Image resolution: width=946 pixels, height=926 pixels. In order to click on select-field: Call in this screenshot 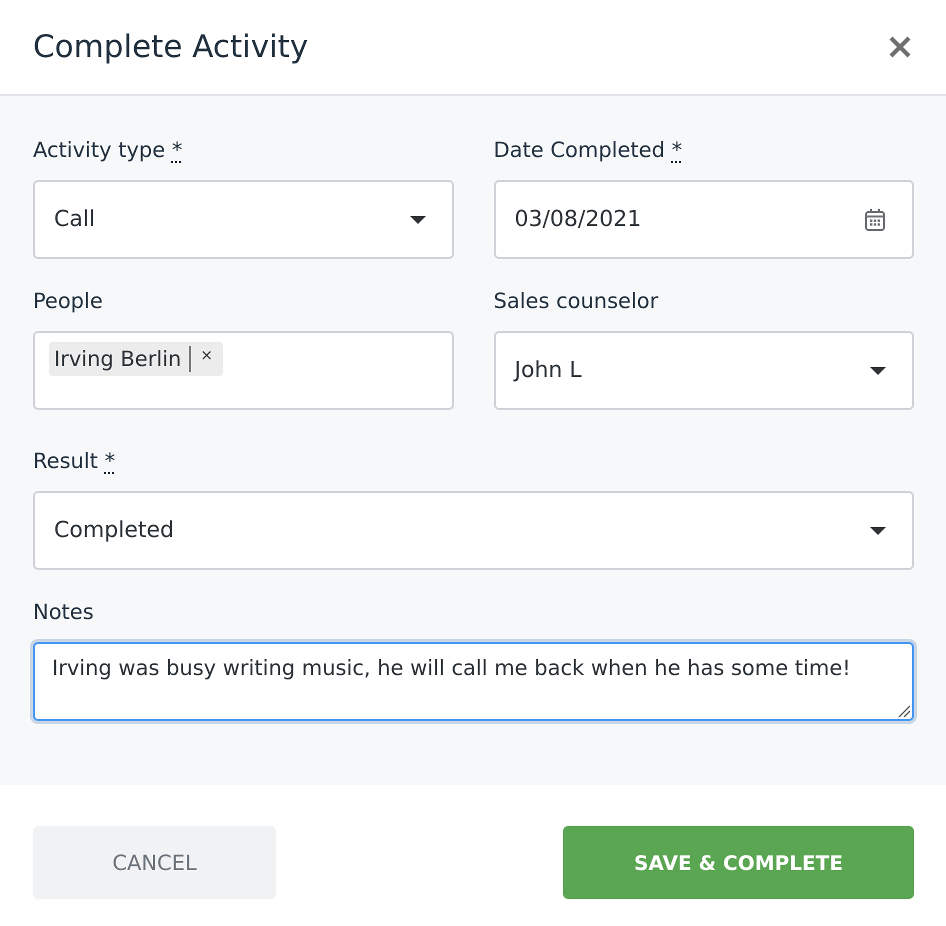, I will do `click(243, 219)`.